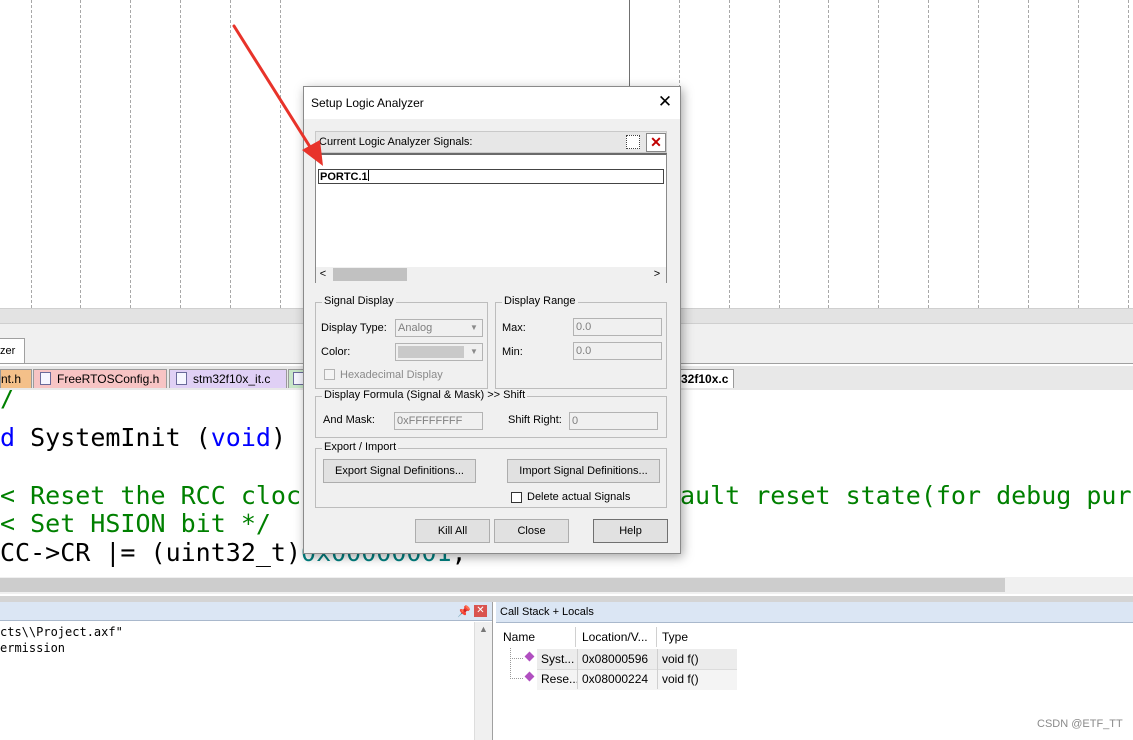 The height and width of the screenshot is (740, 1133). I want to click on tab-label: FreeRTOSConfig.h, so click(108, 379).